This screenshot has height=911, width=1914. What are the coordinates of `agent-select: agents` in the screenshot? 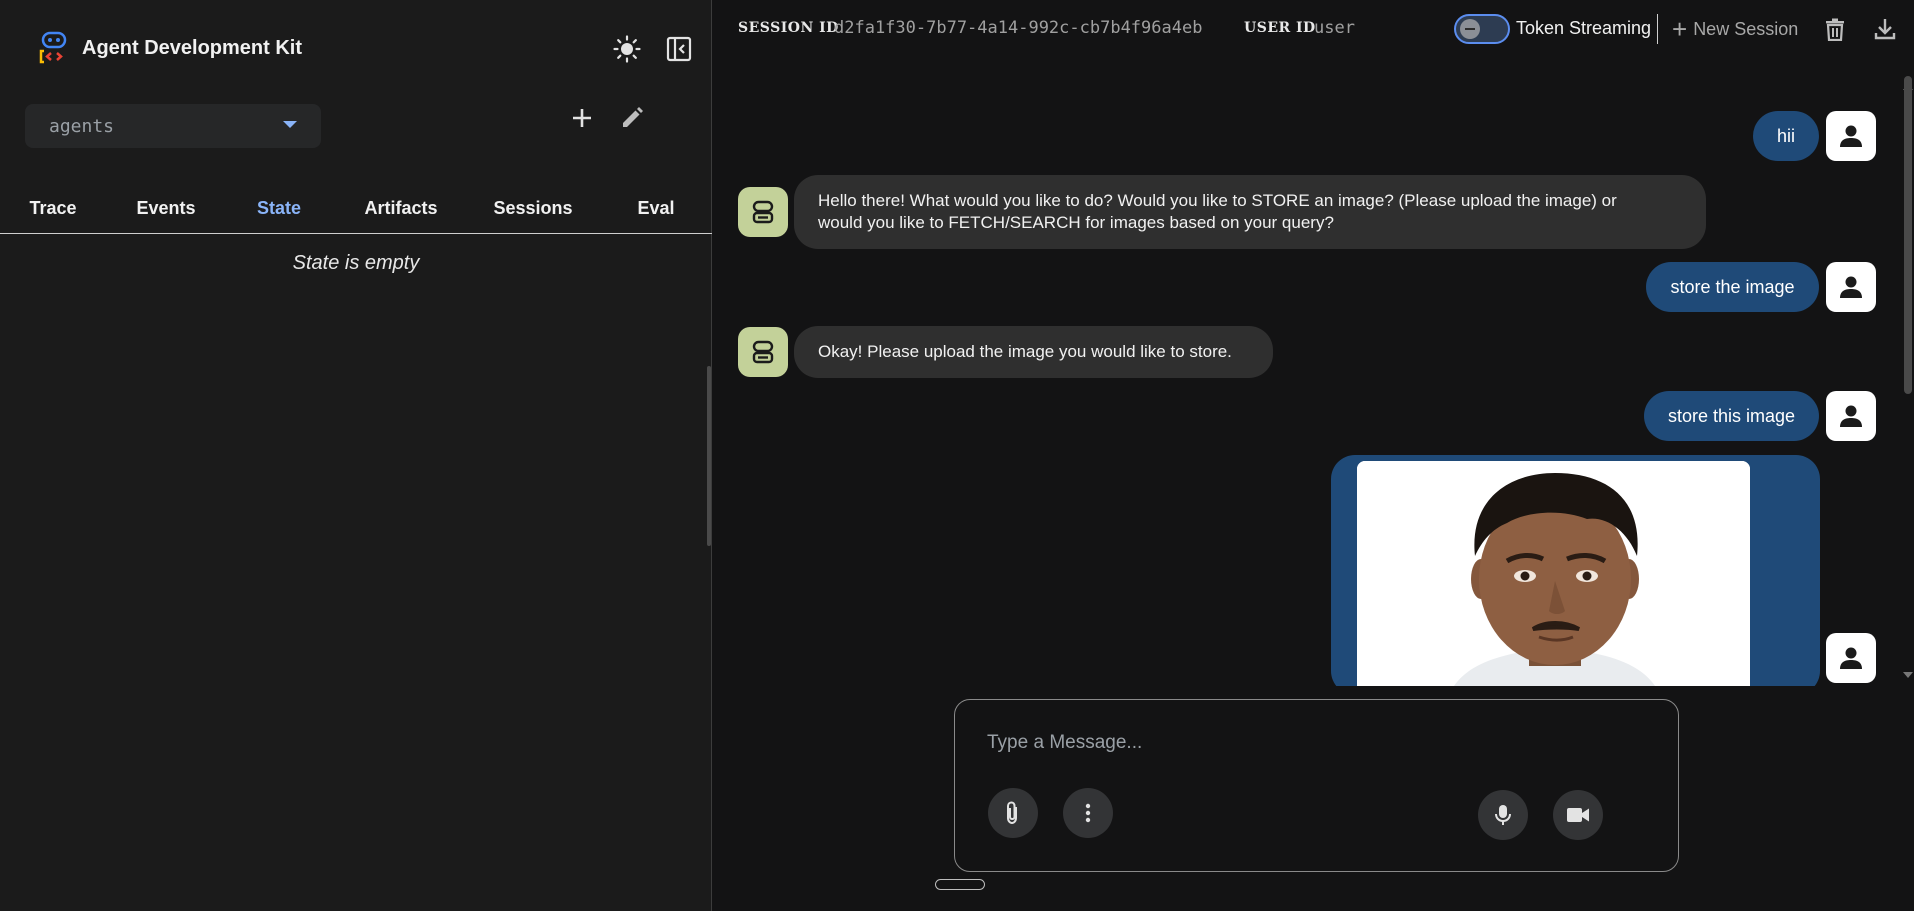 It's located at (173, 126).